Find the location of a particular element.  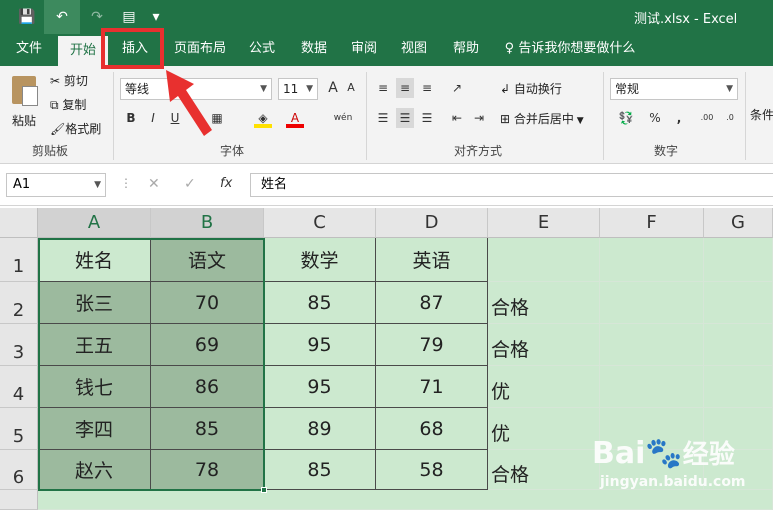

table-cell: 69 is located at coordinates (207, 345).